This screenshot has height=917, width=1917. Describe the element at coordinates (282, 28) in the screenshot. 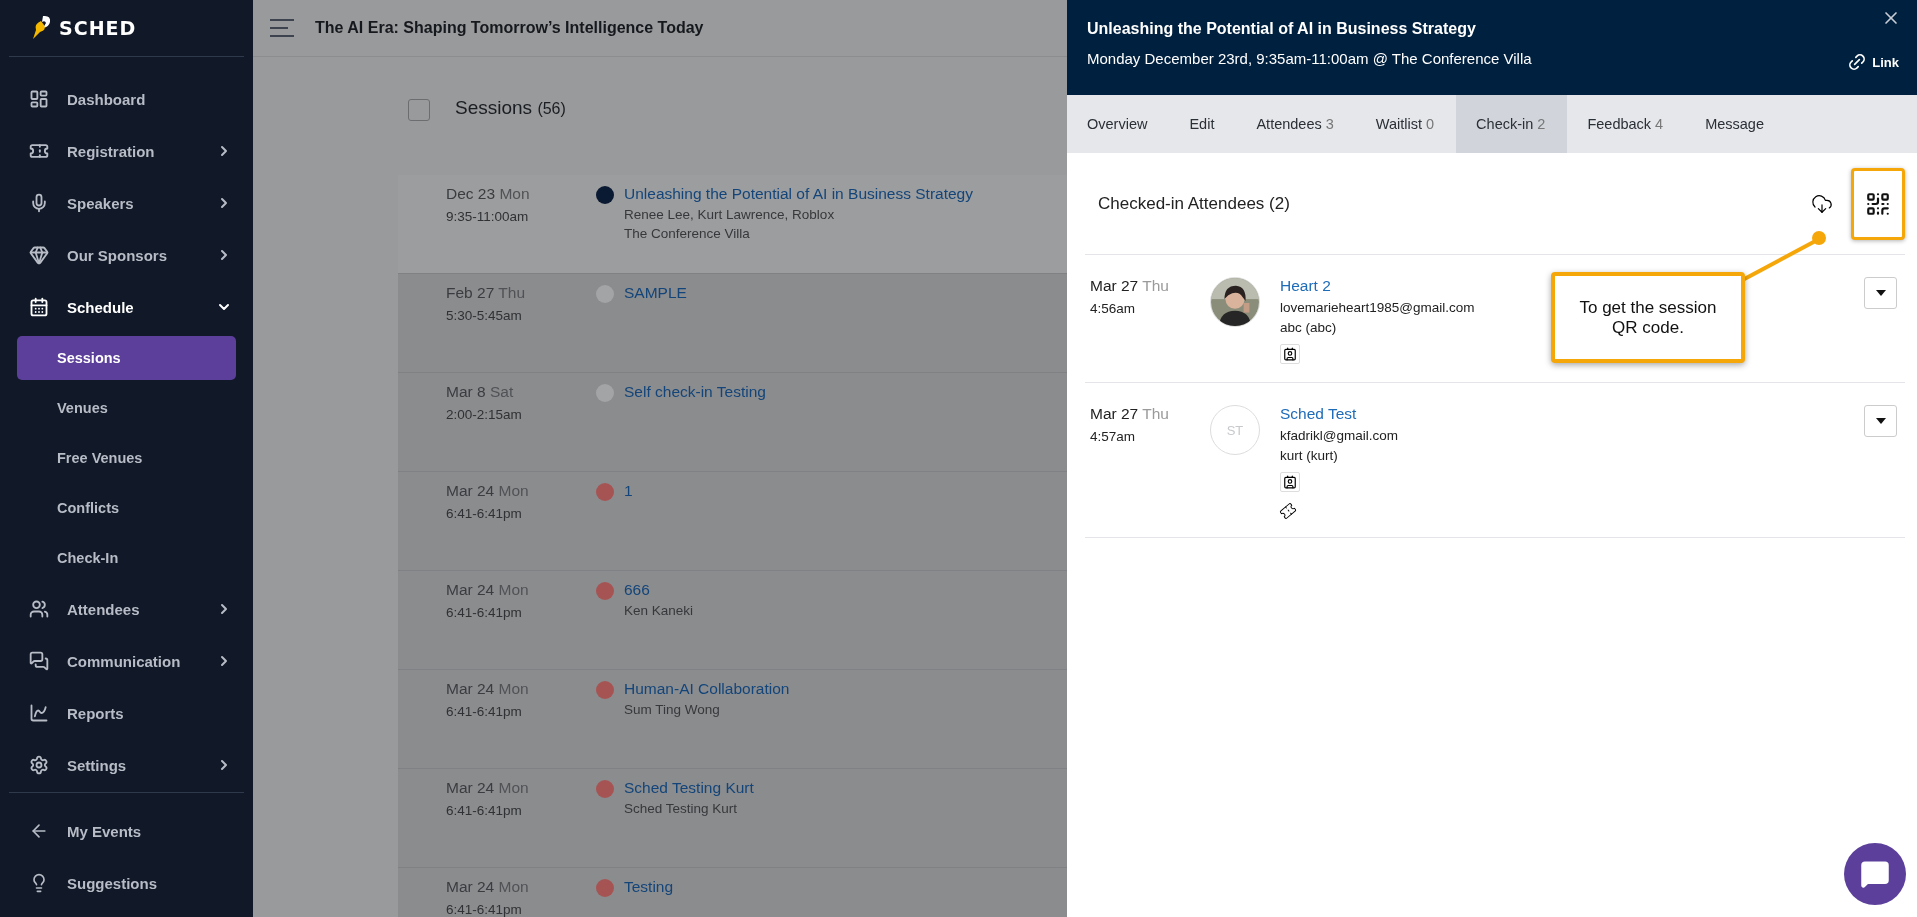

I see `menu-icon` at that location.